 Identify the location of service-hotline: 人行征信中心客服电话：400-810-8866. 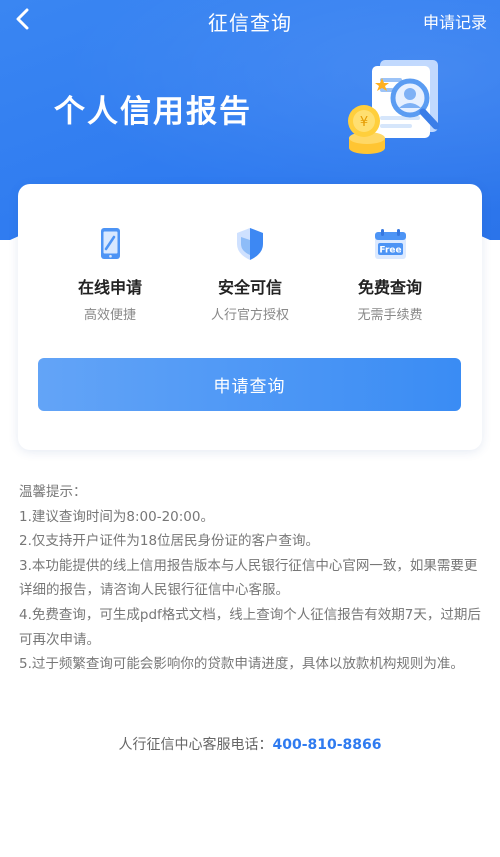
(250, 744).